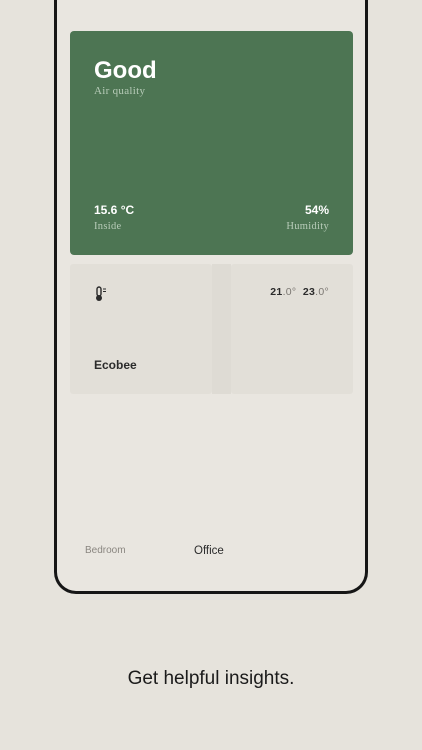  I want to click on tab-bedroom: Bedroom, so click(105, 550).